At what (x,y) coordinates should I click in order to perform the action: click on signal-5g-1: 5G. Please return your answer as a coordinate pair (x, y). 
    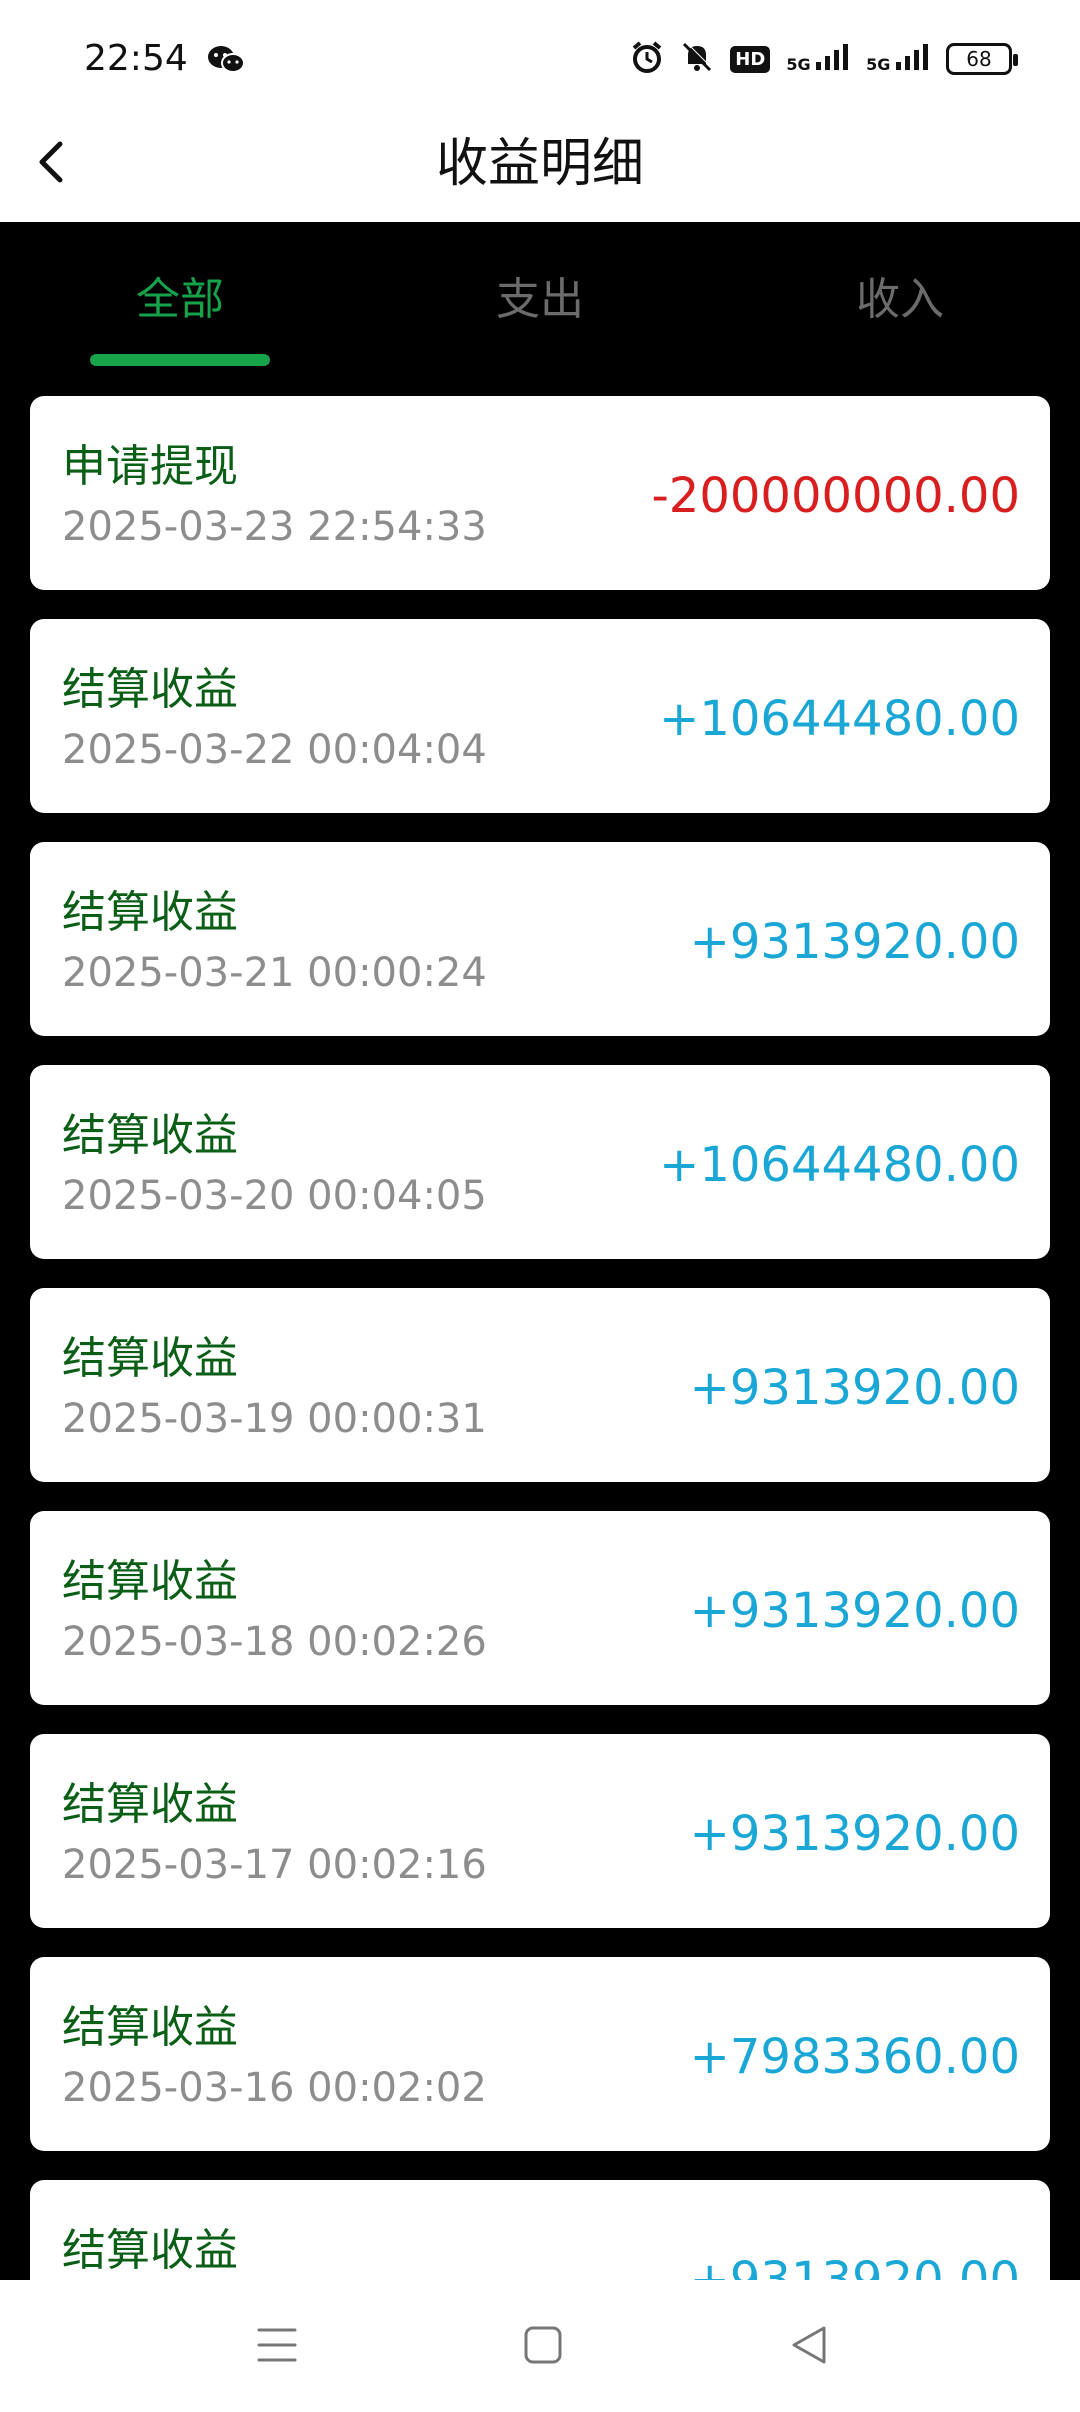
    Looking at the image, I should click on (818, 59).